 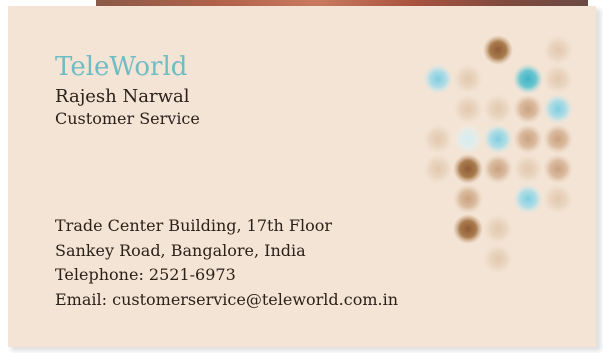 What do you see at coordinates (180, 250) in the screenshot?
I see `address-line-2: Sankey Road, Bangalore, India` at bounding box center [180, 250].